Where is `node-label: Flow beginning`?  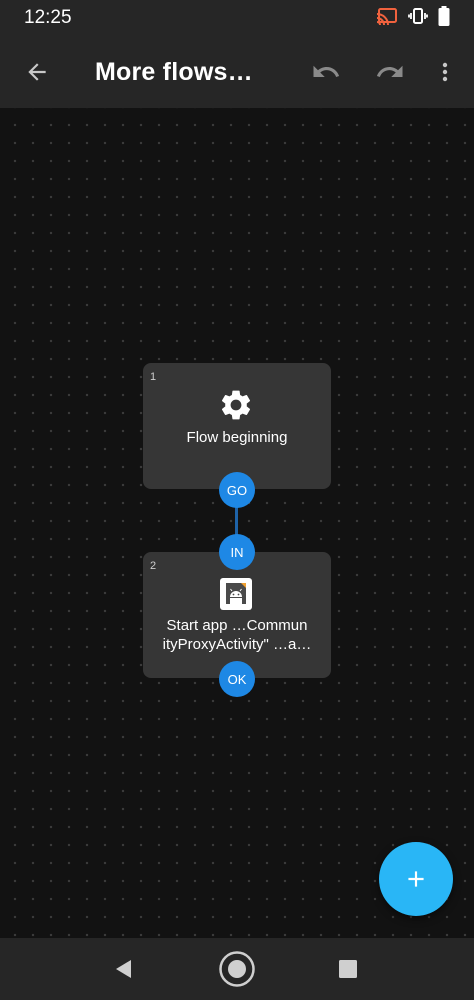 node-label: Flow beginning is located at coordinates (237, 437).